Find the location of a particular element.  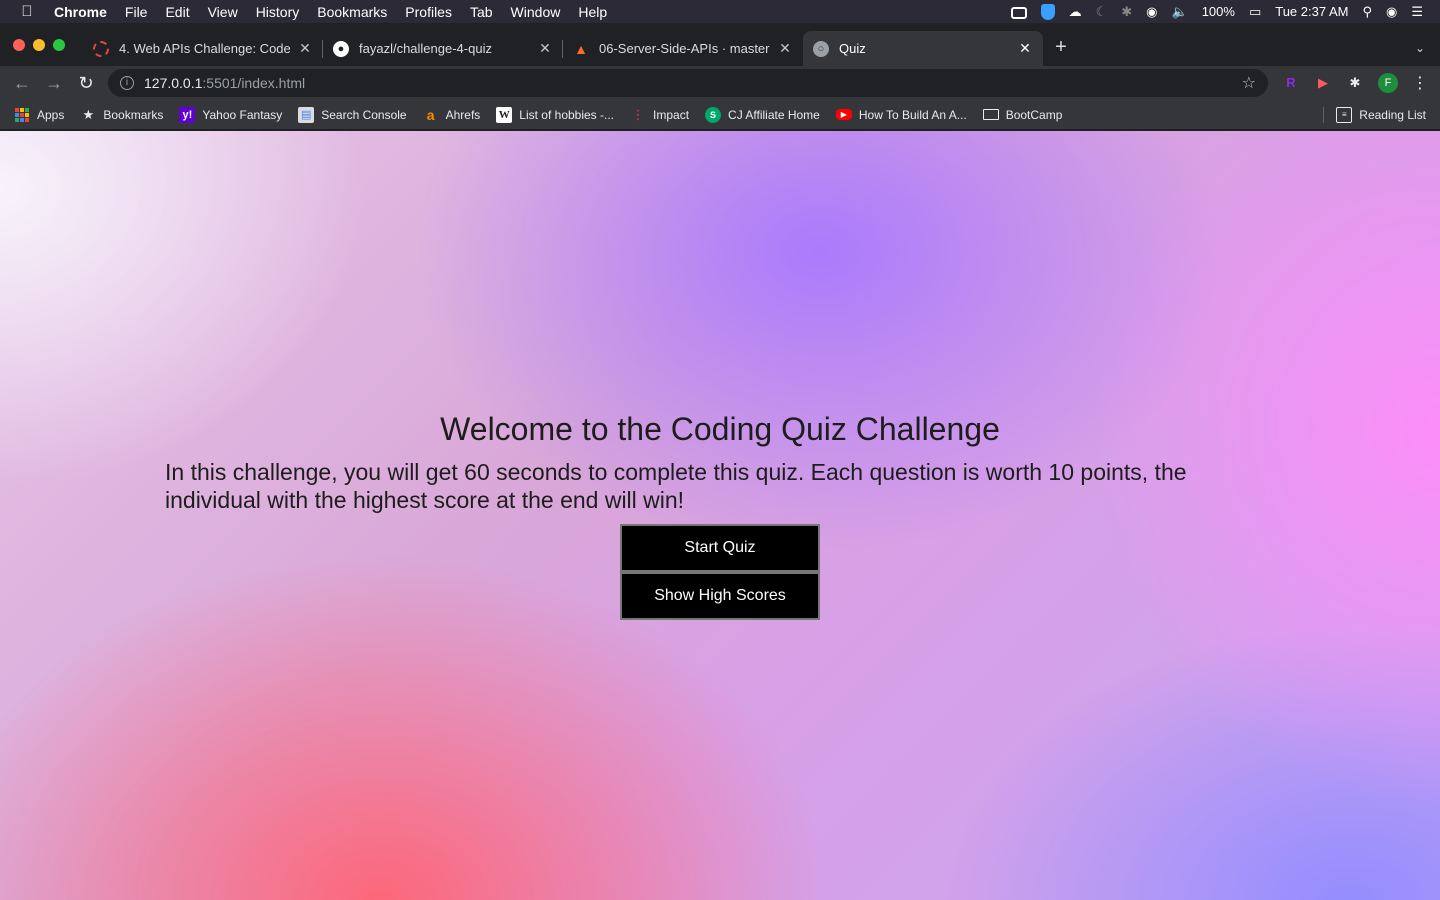

ahrefs-icon: a is located at coordinates (430, 114).